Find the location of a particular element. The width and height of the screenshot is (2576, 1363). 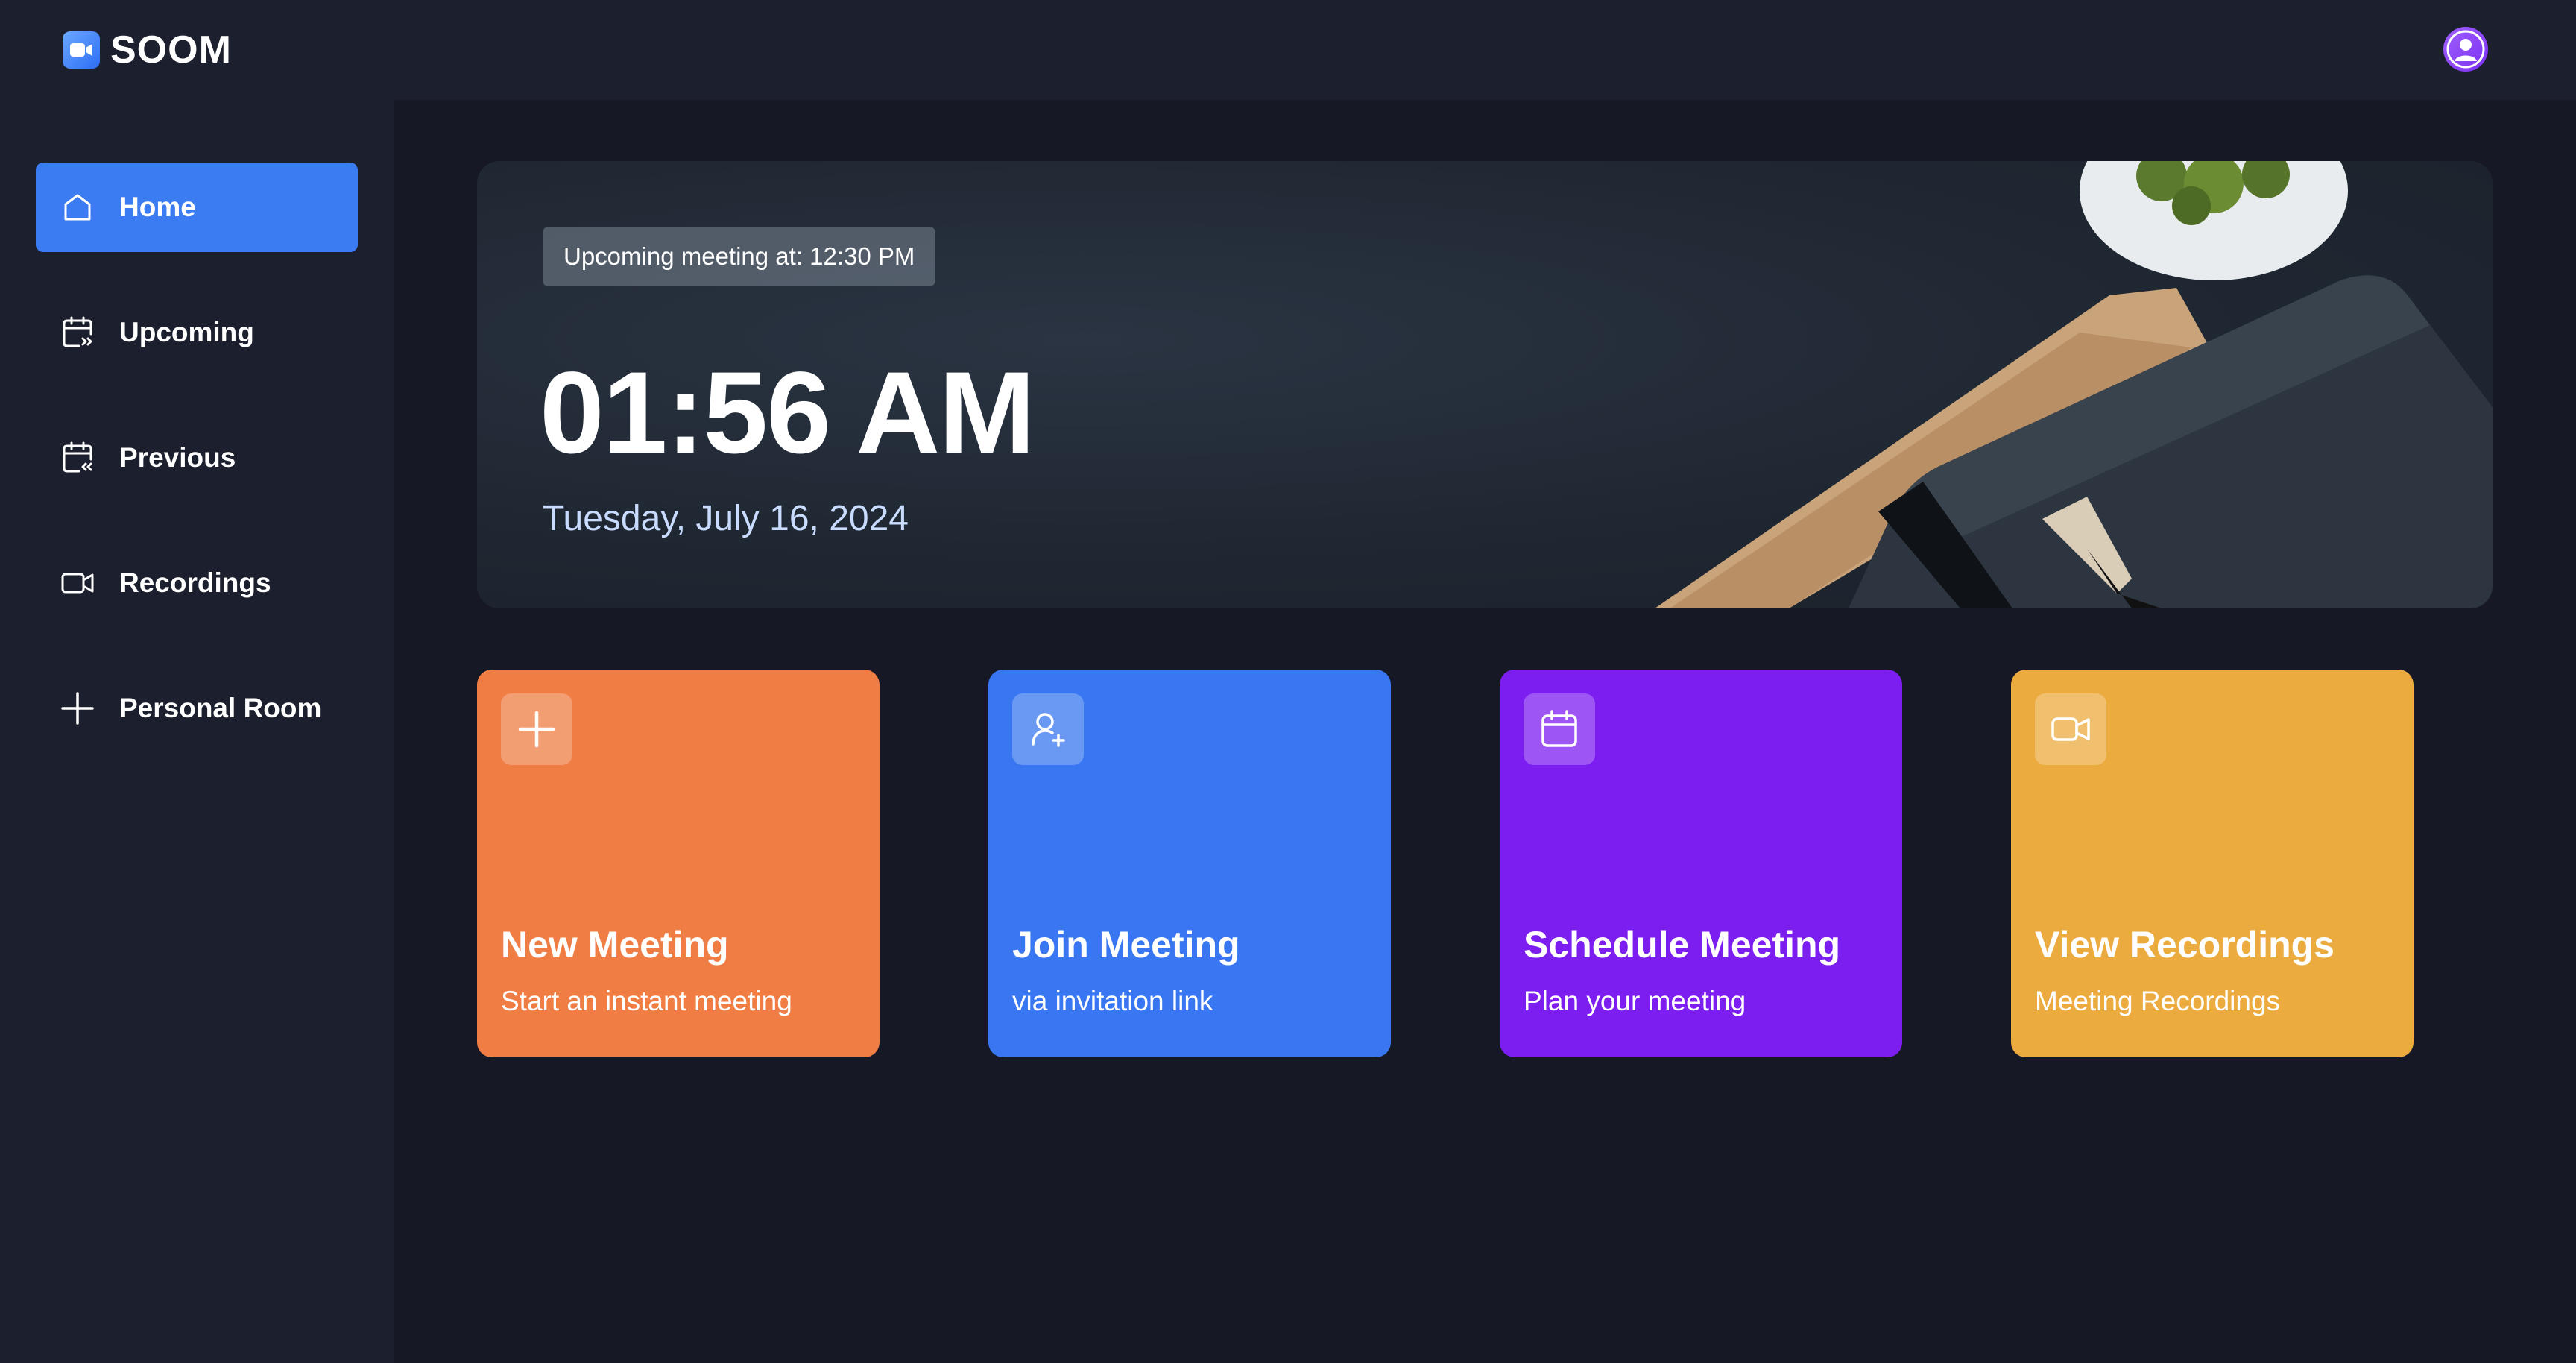

logo-icon is located at coordinates (81, 50).